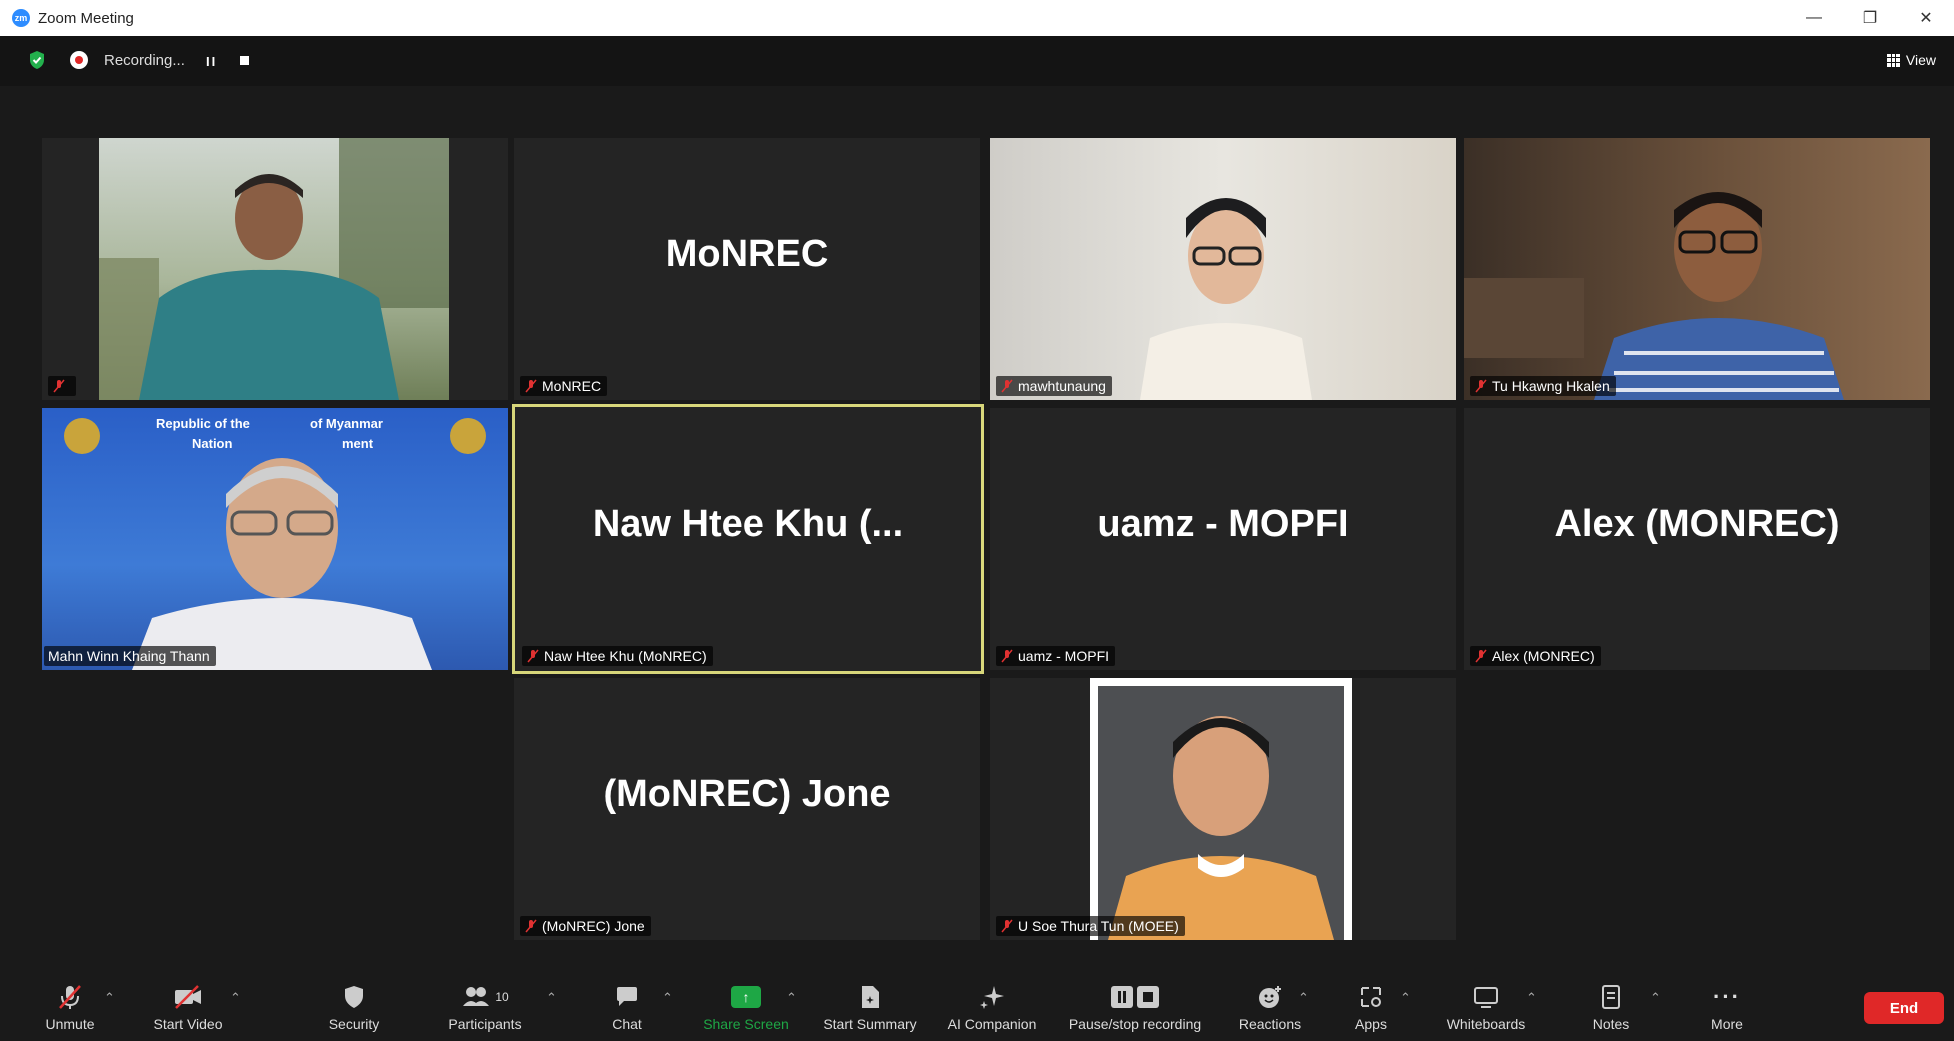 This screenshot has height=1041, width=1954. What do you see at coordinates (1064, 656) in the screenshot?
I see `participant-label-text: uamz - MOPFI` at bounding box center [1064, 656].